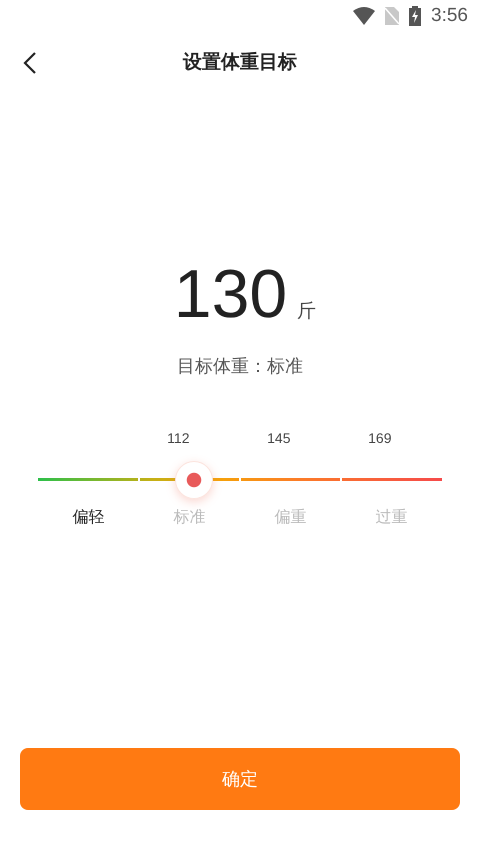  What do you see at coordinates (240, 62) in the screenshot?
I see `page-title: 设置体重目标` at bounding box center [240, 62].